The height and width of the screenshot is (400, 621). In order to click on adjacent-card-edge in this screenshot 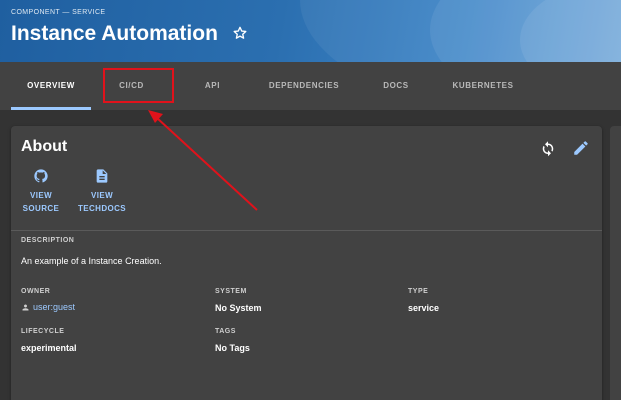, I will do `click(615, 263)`.